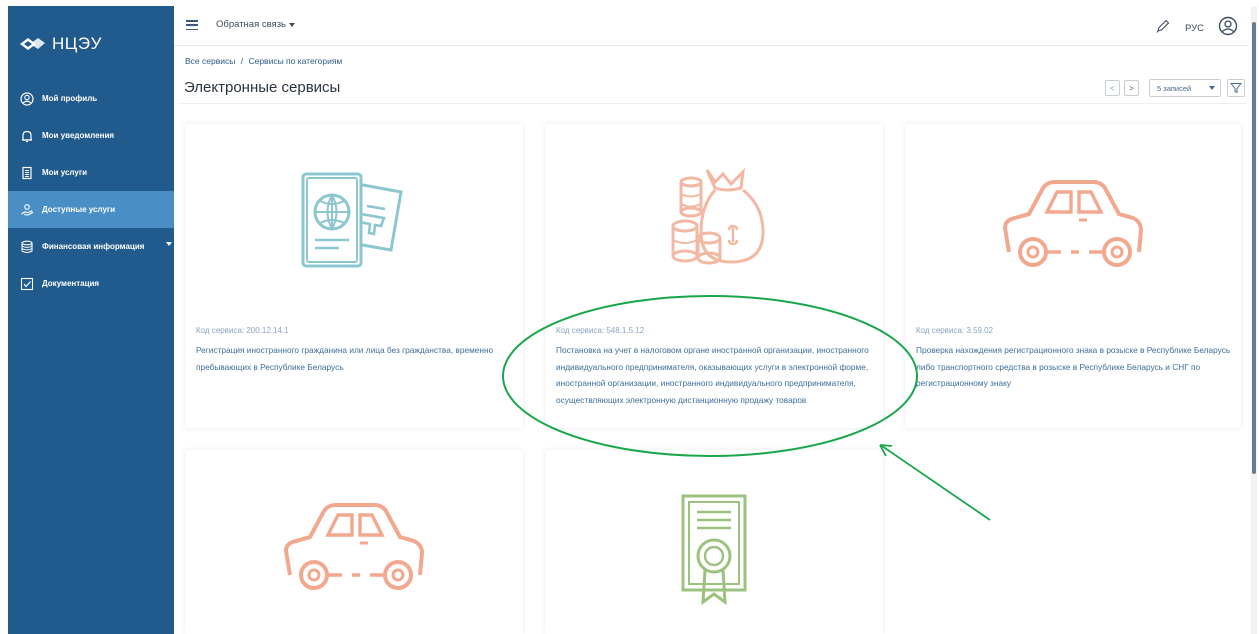 This screenshot has height=634, width=1259. I want to click on filter-icon, so click(1236, 88).